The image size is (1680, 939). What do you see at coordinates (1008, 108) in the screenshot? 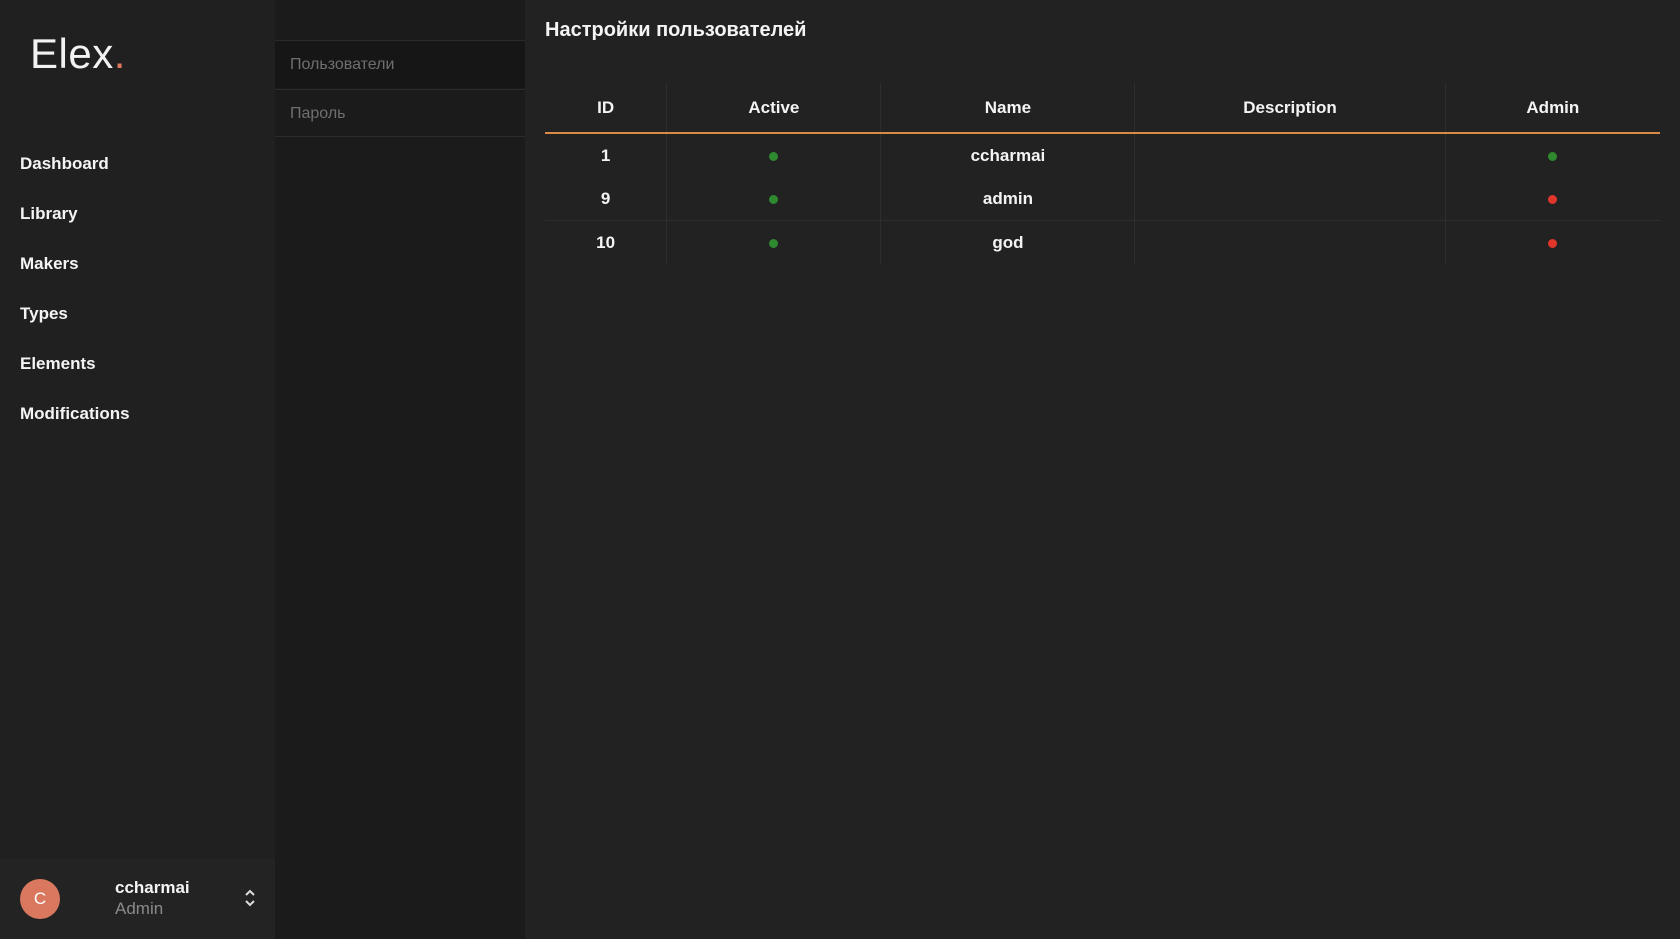
I see `column-header-name: Name` at bounding box center [1008, 108].